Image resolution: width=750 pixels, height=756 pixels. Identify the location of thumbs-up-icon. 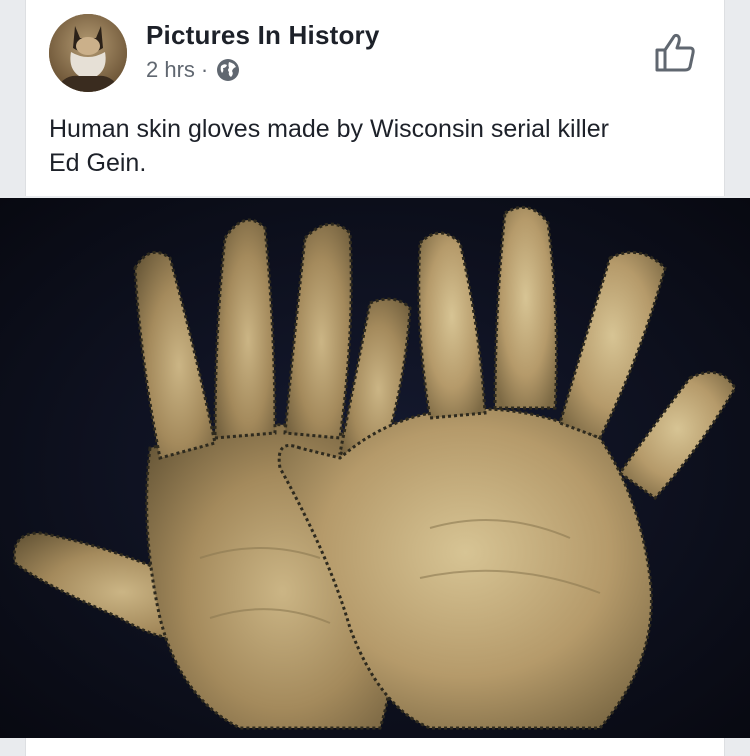
(675, 52).